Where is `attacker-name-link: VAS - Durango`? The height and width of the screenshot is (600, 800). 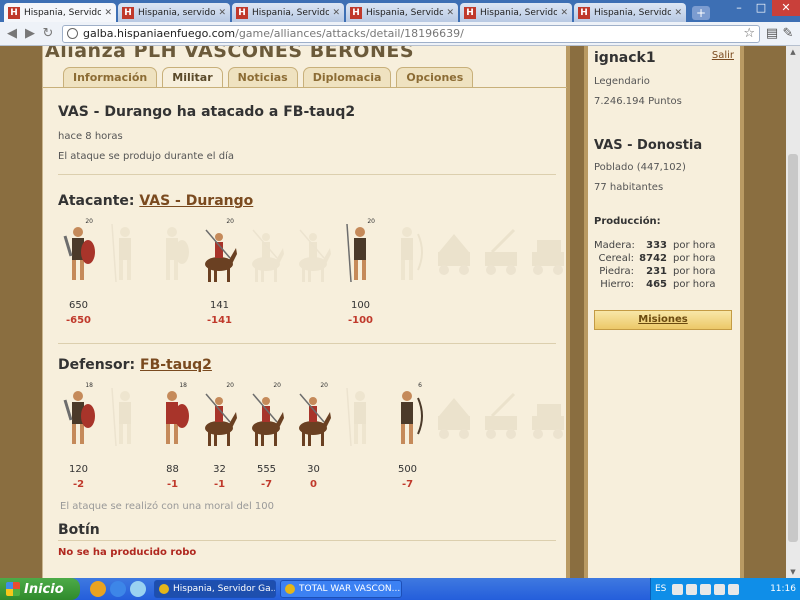
attacker-name-link: VAS - Durango is located at coordinates (196, 201).